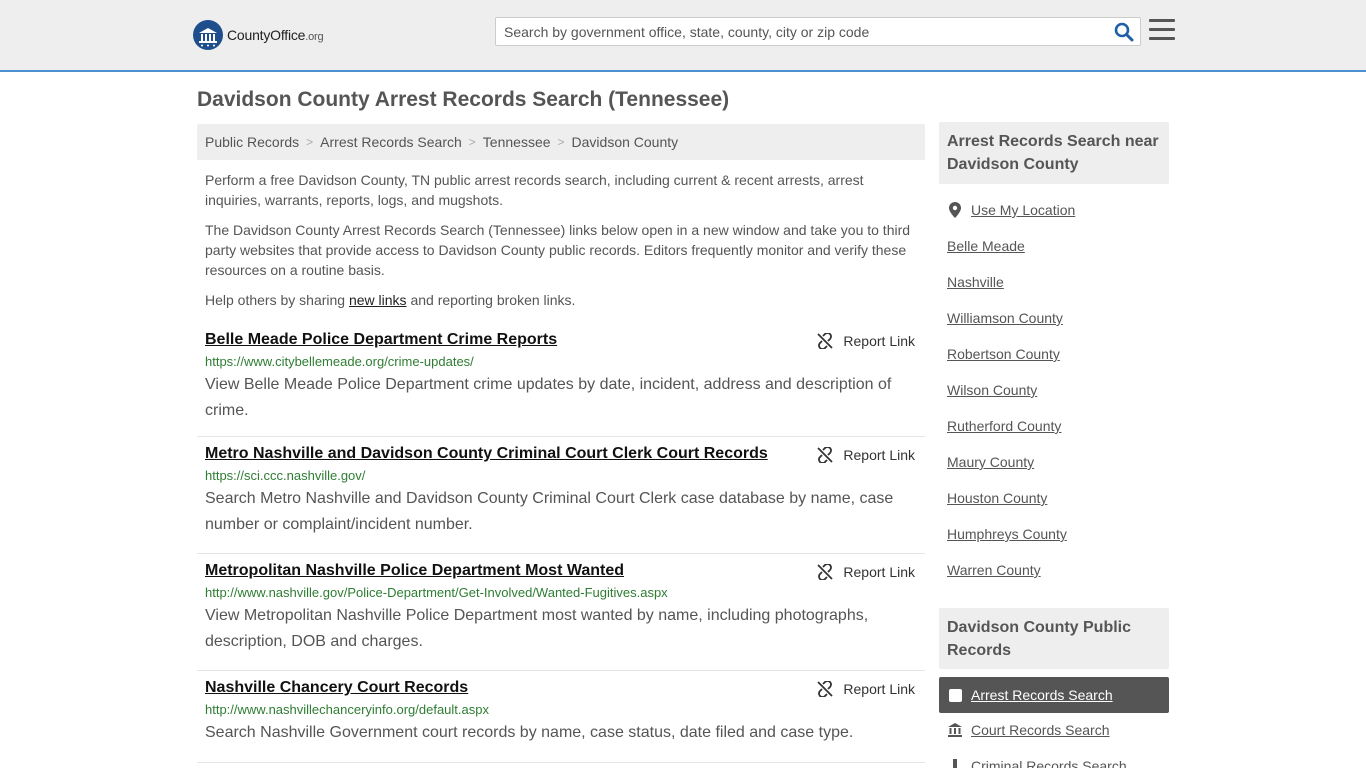 The image size is (1366, 768). I want to click on sidebar-public-records-title: Davidson County Public Records, so click(1054, 638).